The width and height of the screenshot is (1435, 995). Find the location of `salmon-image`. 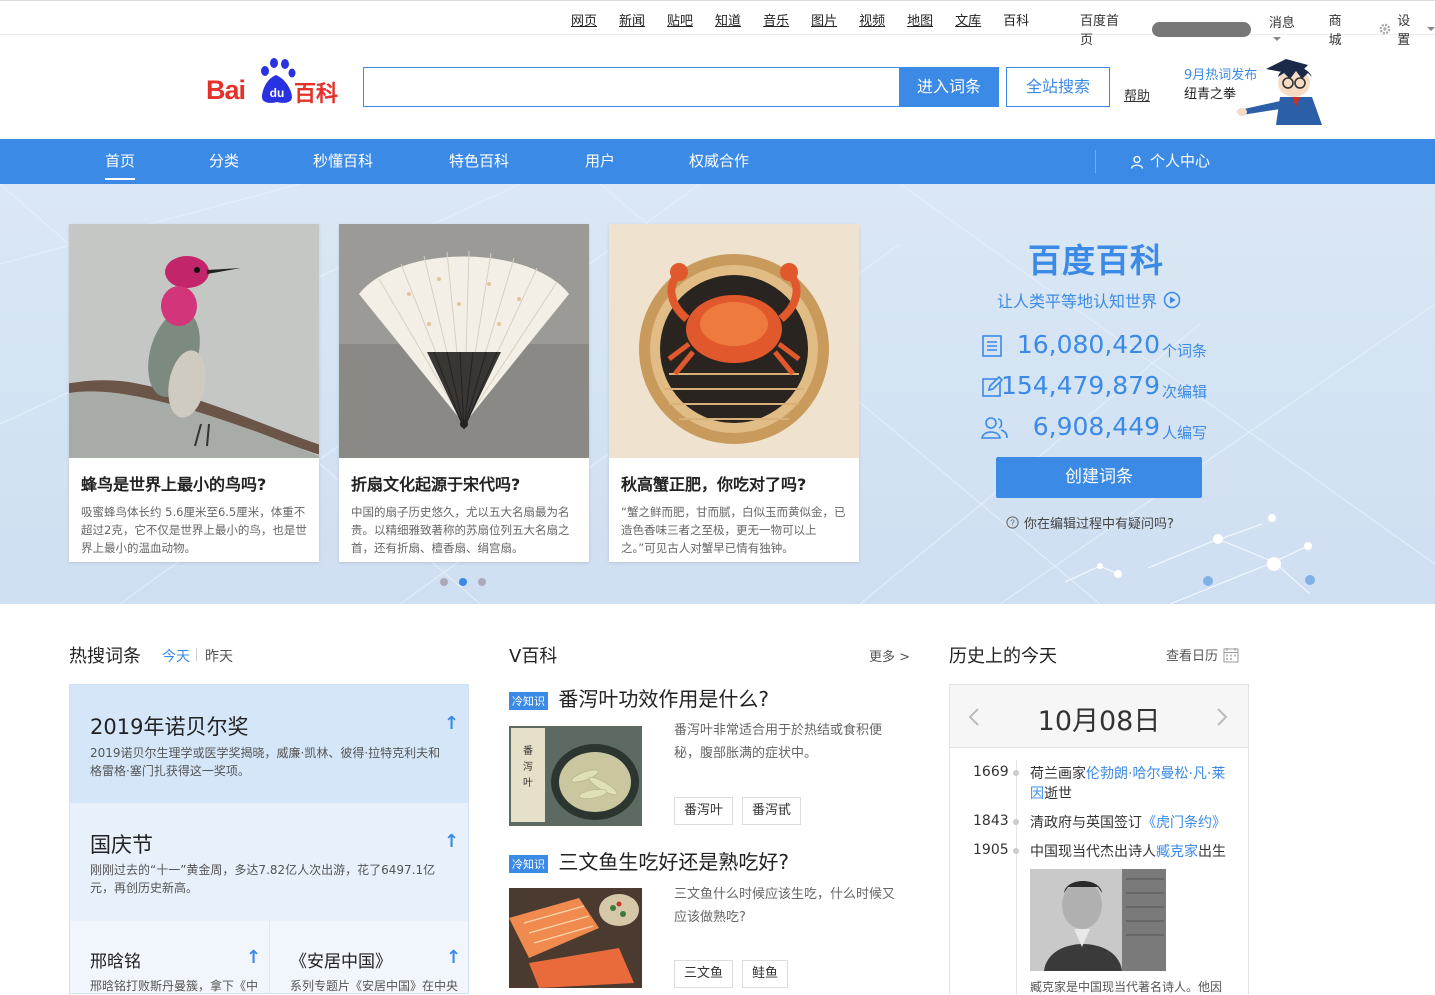

salmon-image is located at coordinates (575, 938).